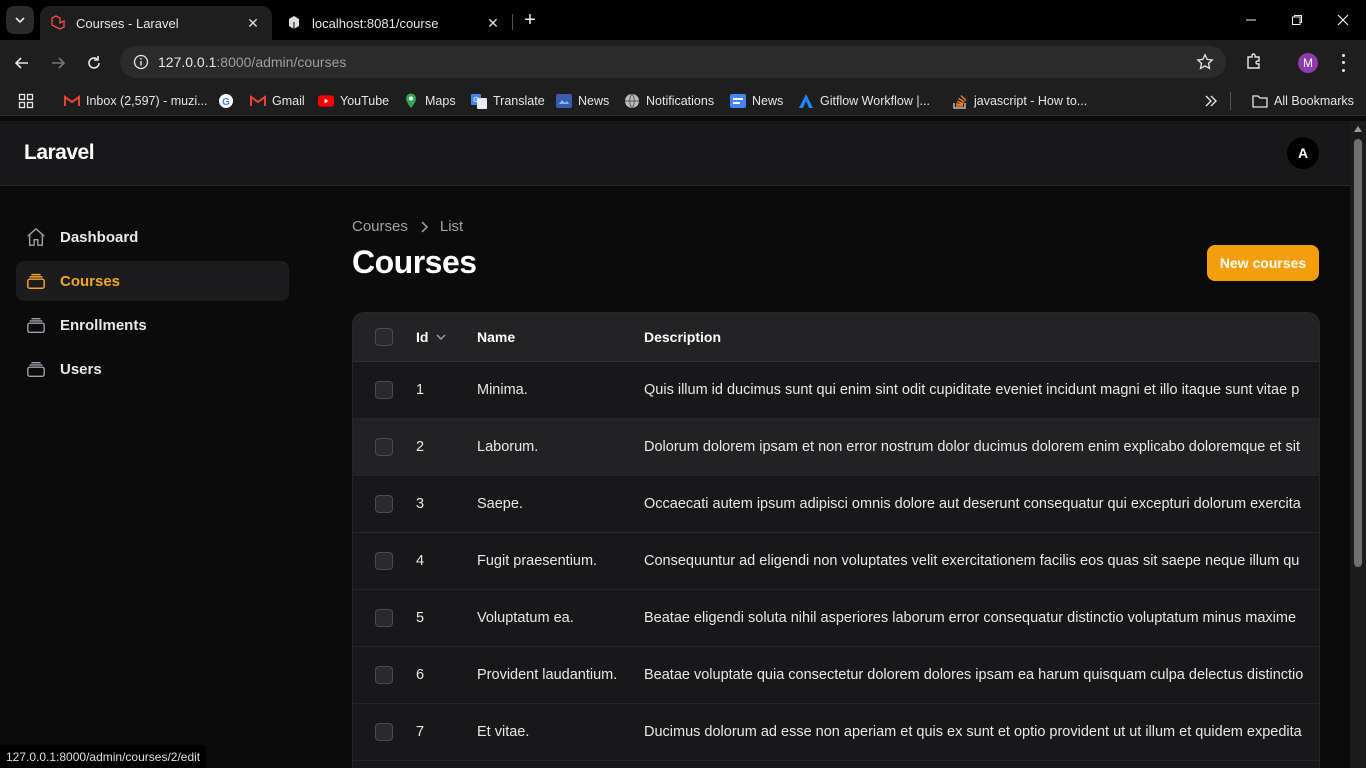  Describe the element at coordinates (1254, 63) in the screenshot. I see `extensions-puzzle-icon` at that location.